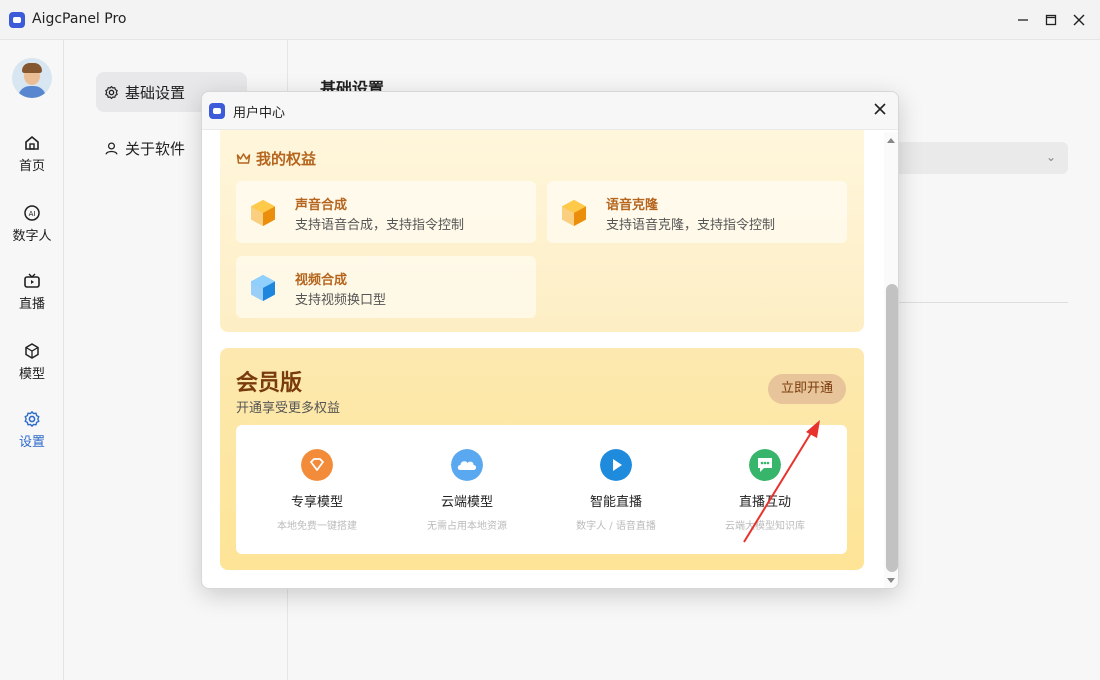 This screenshot has width=1100, height=680. Describe the element at coordinates (616, 465) in the screenshot. I see `play-icon` at that location.